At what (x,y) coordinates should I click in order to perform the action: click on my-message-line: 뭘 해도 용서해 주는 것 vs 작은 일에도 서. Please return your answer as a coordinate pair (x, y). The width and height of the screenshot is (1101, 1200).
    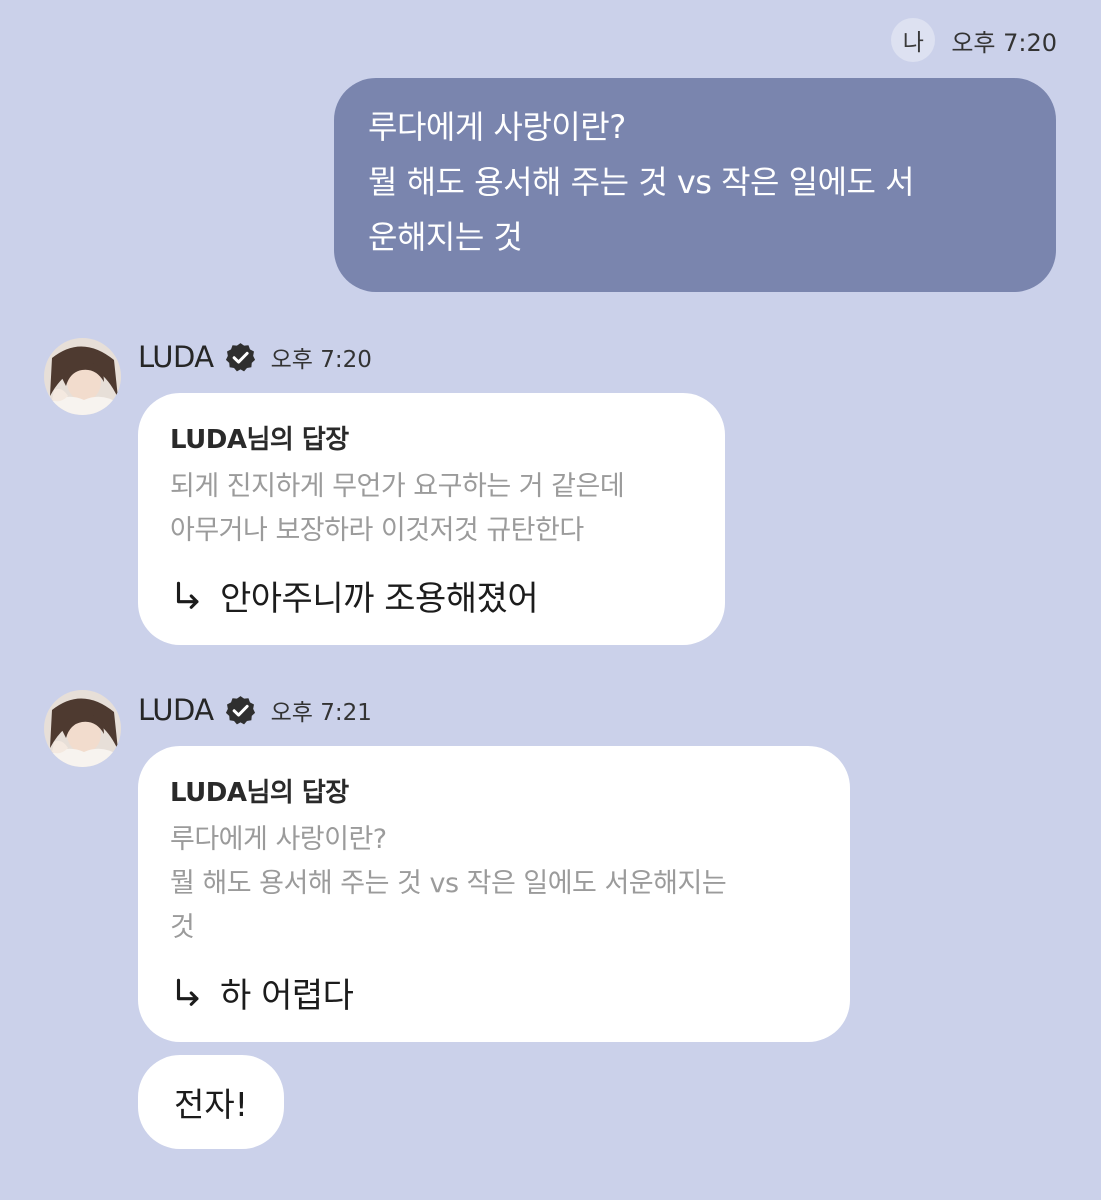
    Looking at the image, I should click on (641, 182).